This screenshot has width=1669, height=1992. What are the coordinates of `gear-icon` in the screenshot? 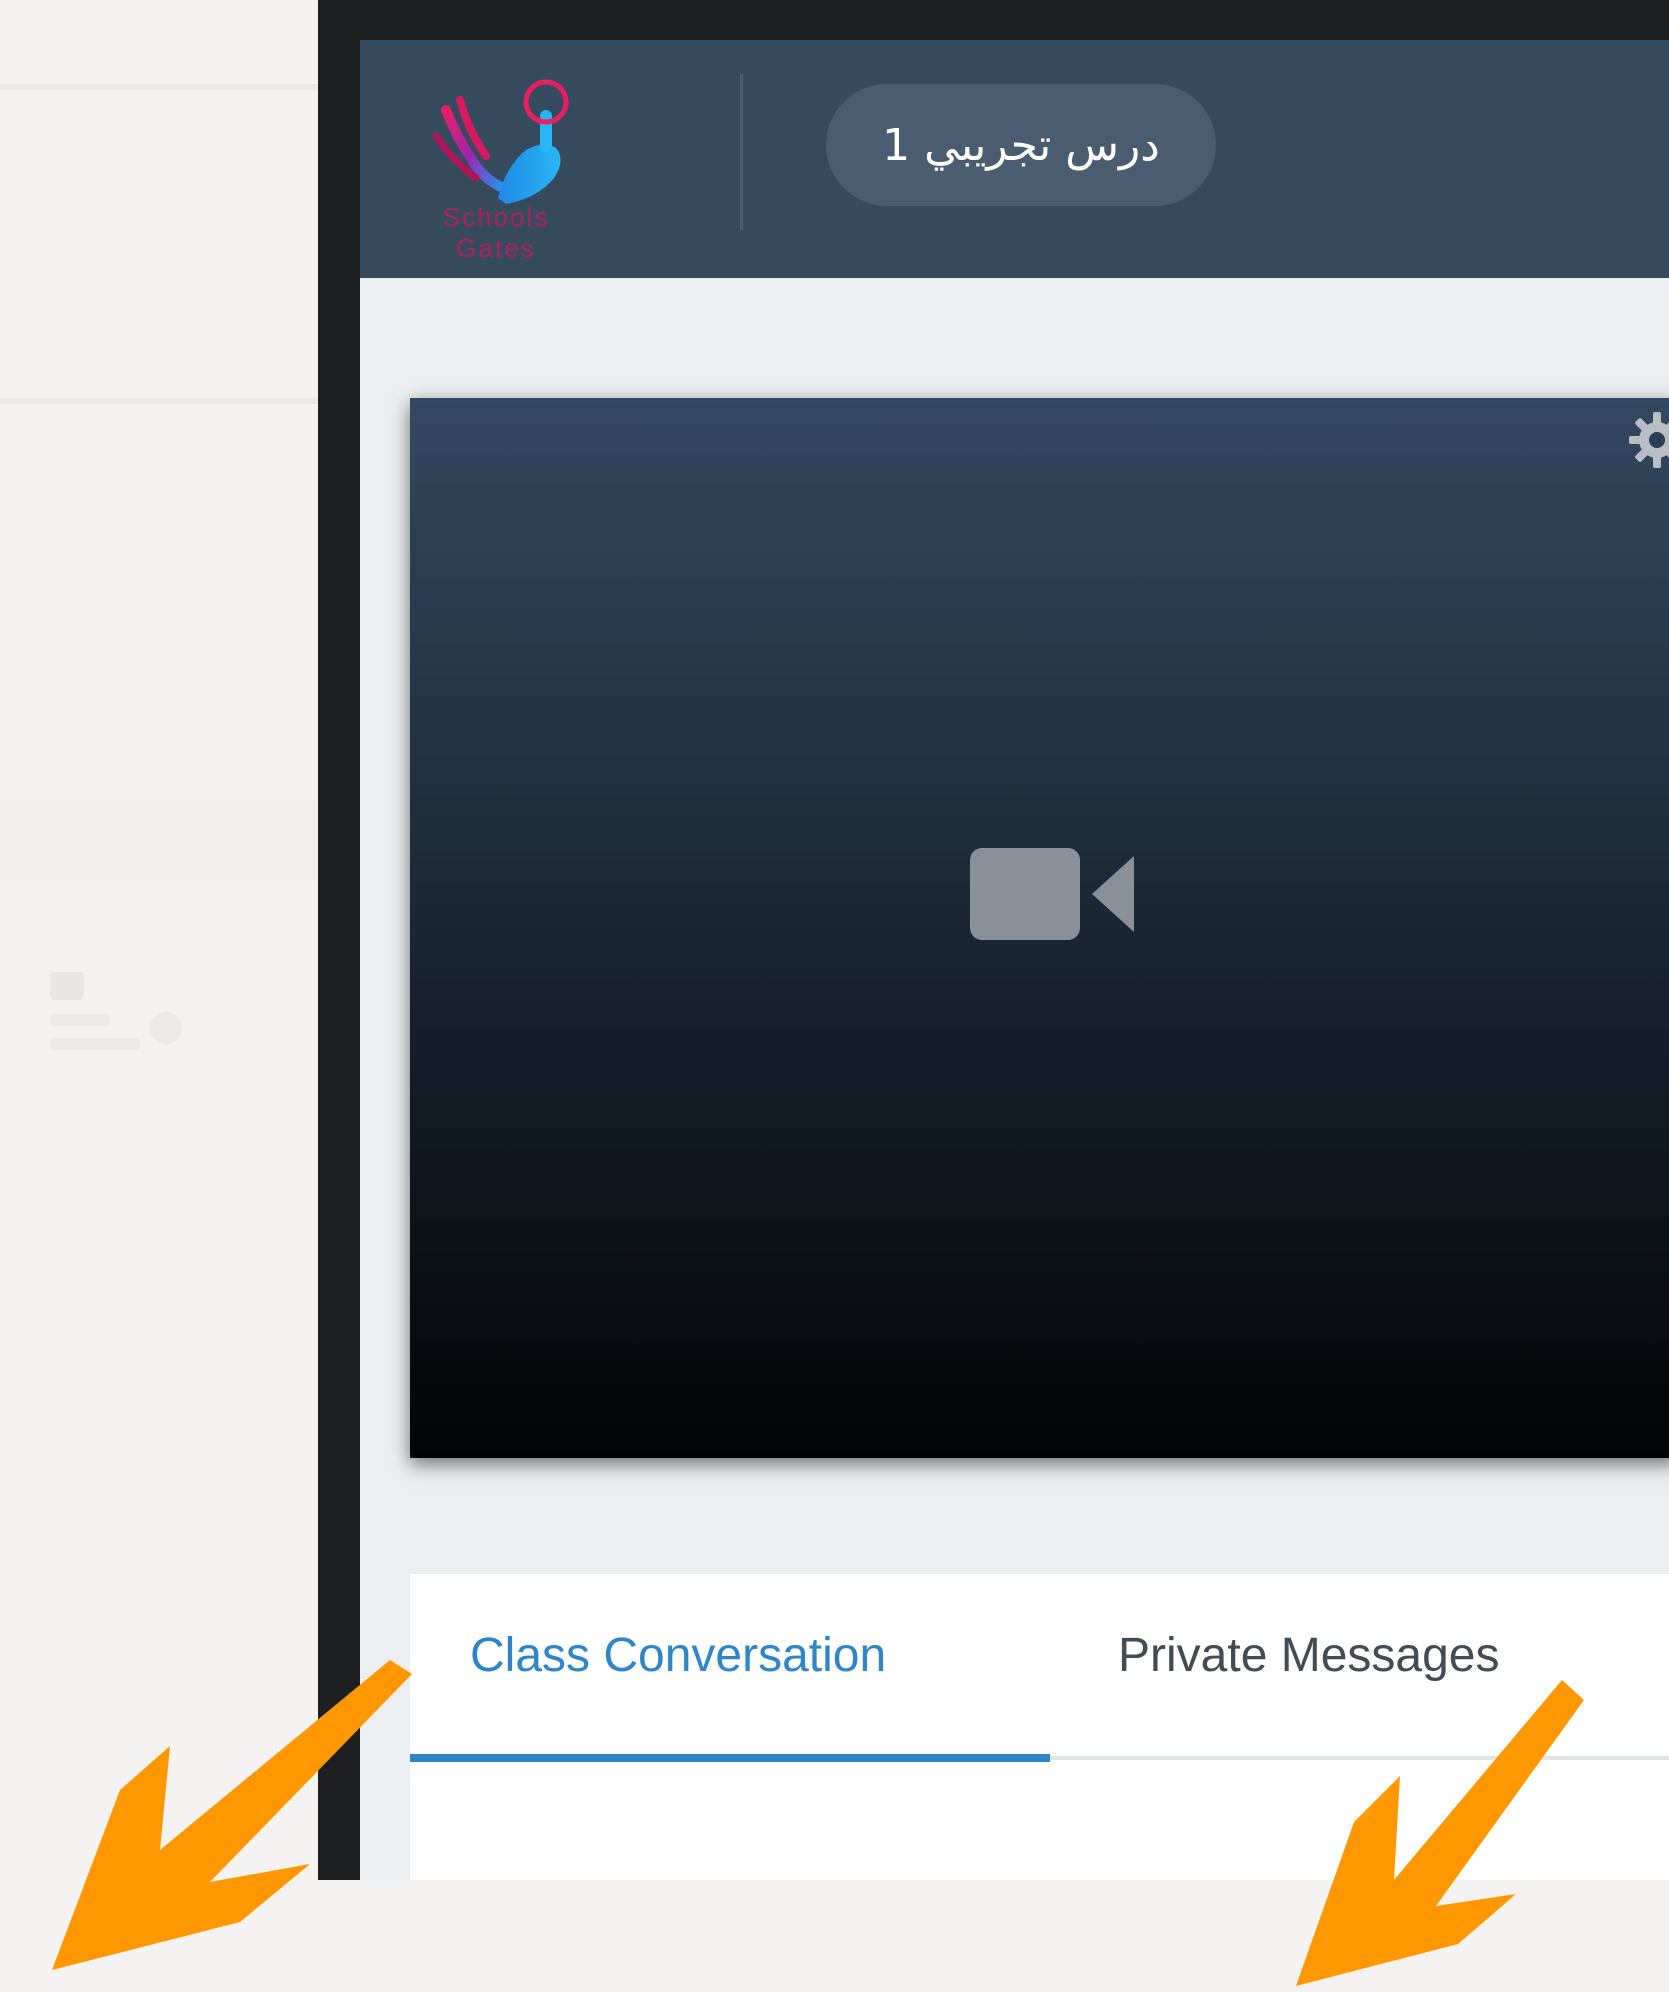 It's located at (1649, 440).